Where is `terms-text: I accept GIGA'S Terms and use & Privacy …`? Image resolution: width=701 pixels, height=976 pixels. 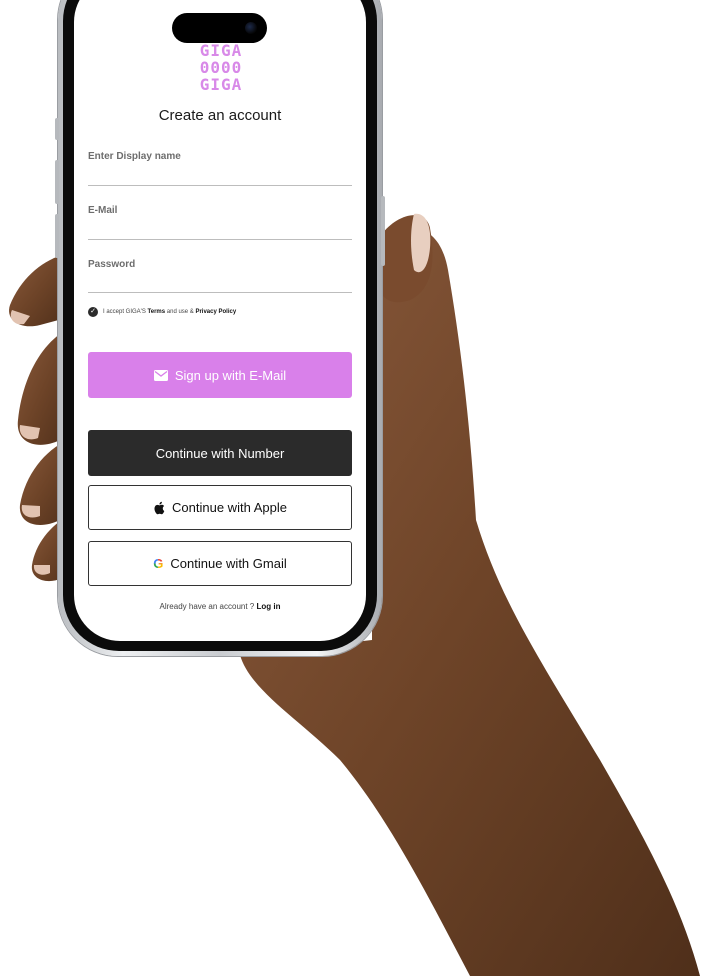
terms-text: I accept GIGA'S Terms and use & Privacy … is located at coordinates (169, 312).